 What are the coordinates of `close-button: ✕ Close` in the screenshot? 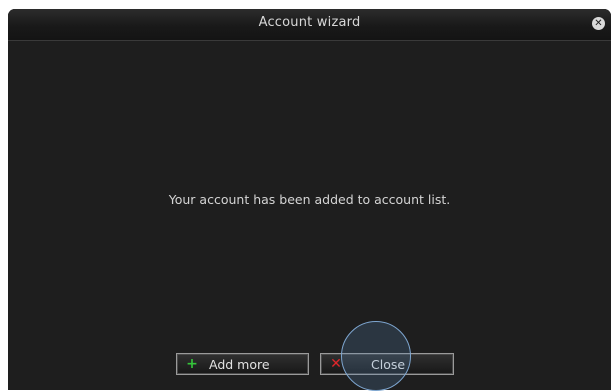 It's located at (387, 364).